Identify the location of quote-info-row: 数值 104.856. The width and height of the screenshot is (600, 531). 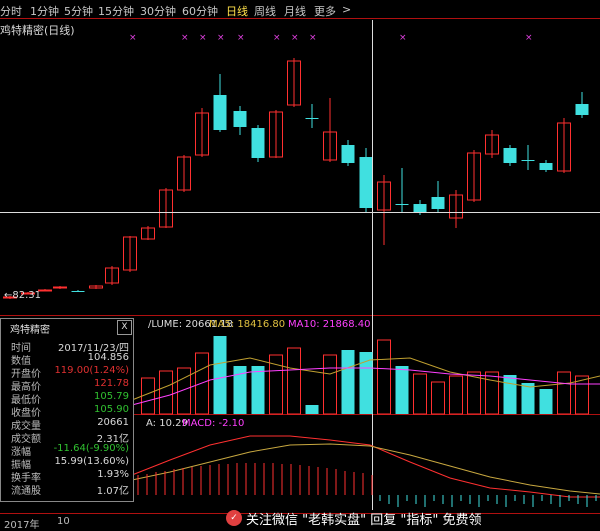
(67, 359).